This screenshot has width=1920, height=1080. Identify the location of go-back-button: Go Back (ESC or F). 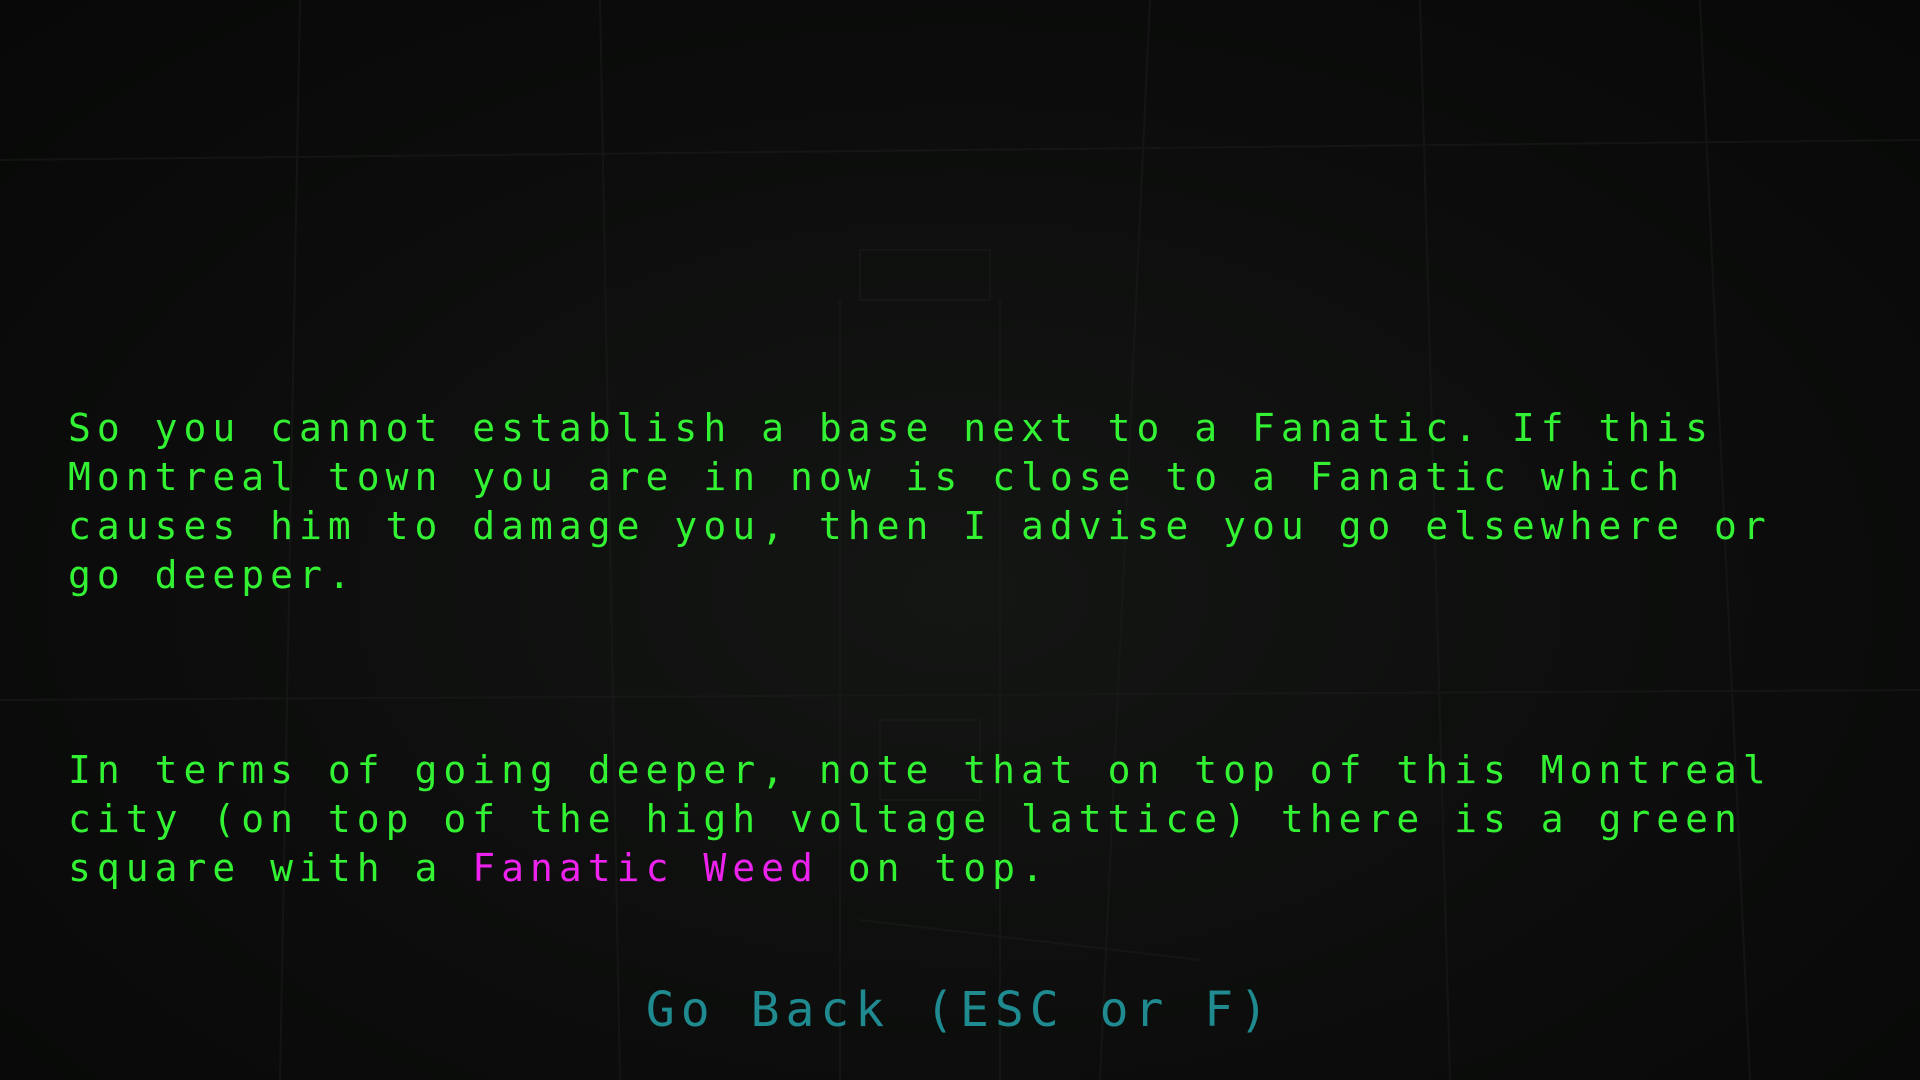
(960, 1010).